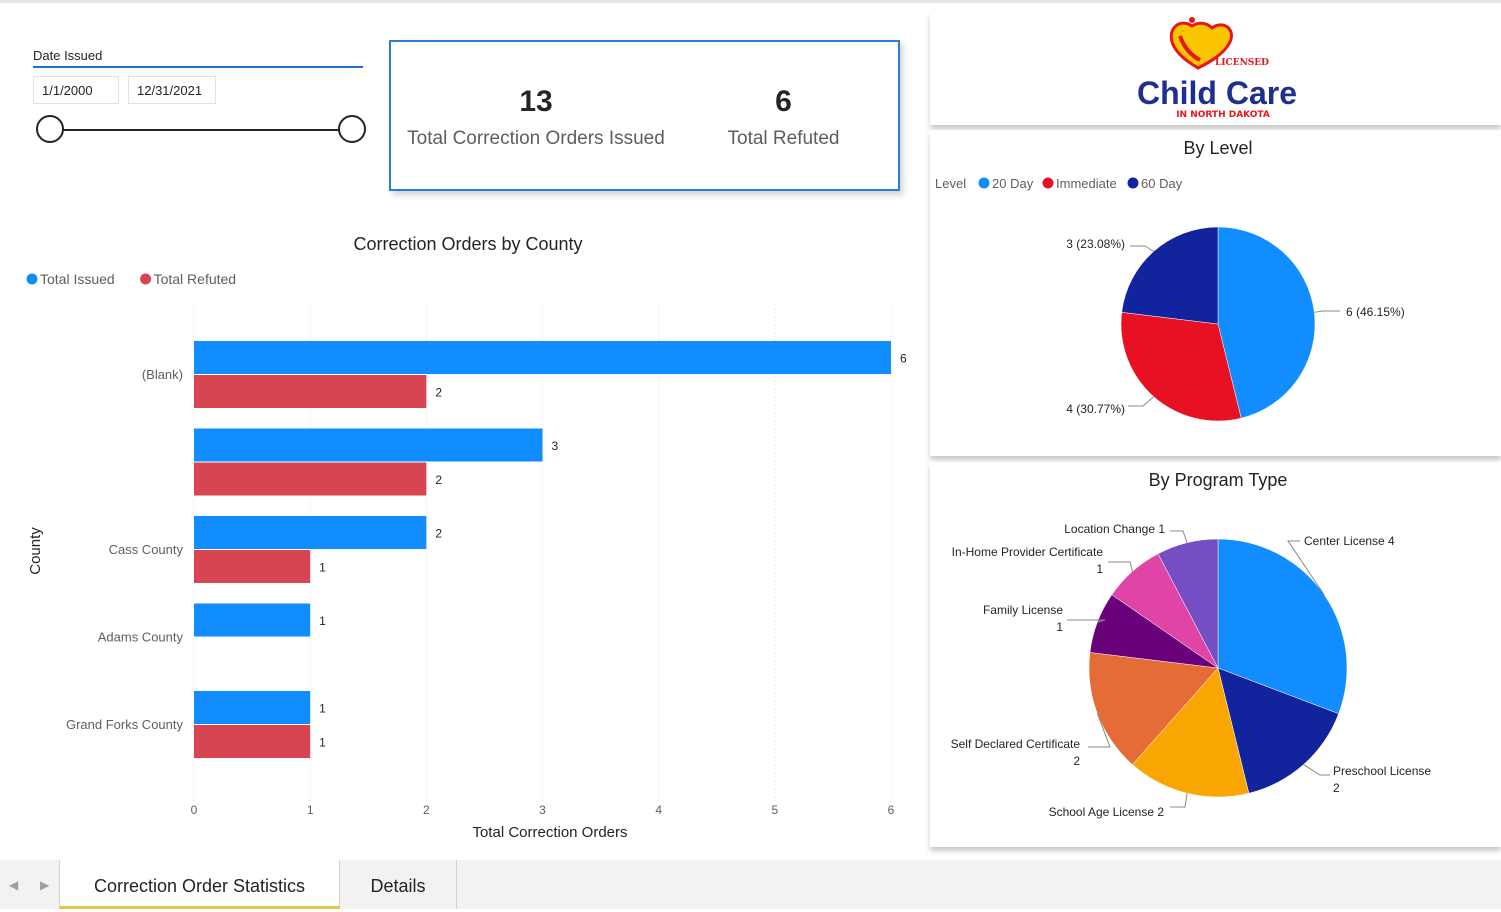 The width and height of the screenshot is (1501, 912). What do you see at coordinates (1095, 409) in the screenshot?
I see `pie-data-label: 4 (30.77%)` at bounding box center [1095, 409].